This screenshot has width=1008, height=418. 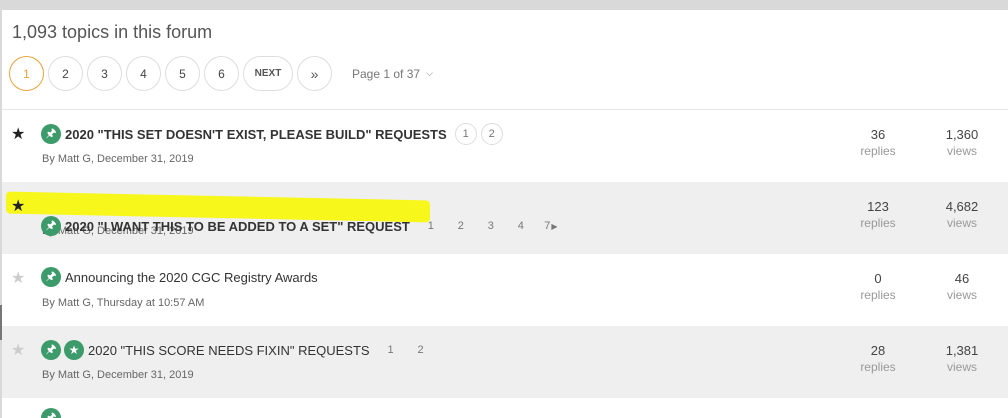 I want to click on page-button-1: 1, so click(x=26, y=73).